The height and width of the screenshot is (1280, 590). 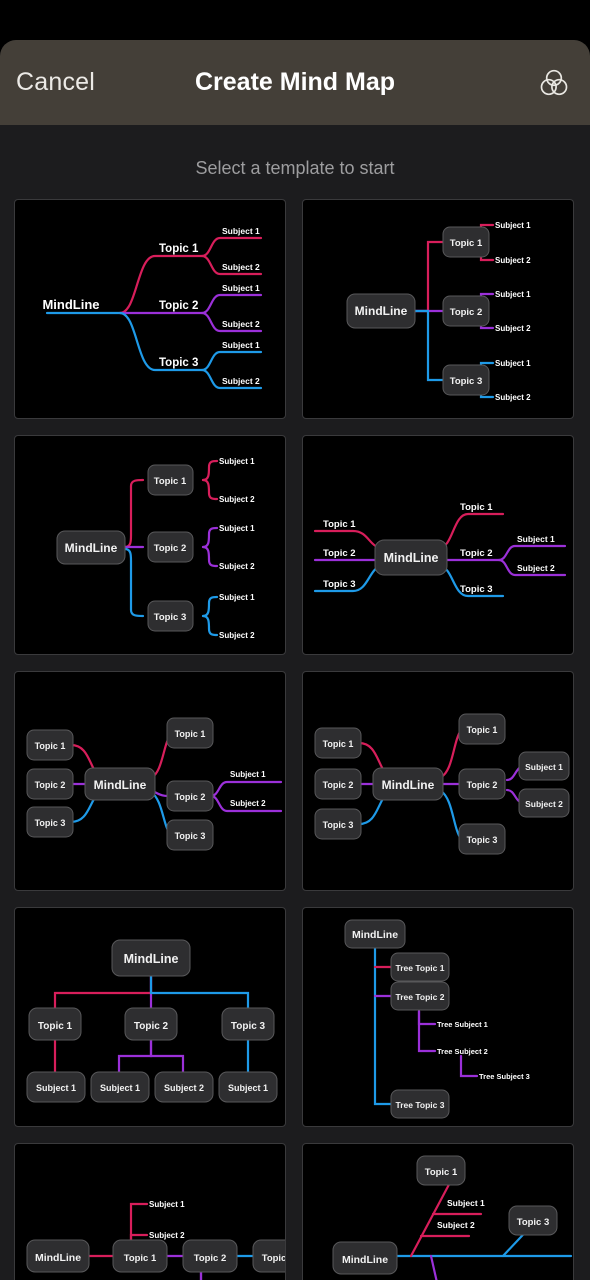 I want to click on wire-tree-subject2, so click(x=427, y=1031).